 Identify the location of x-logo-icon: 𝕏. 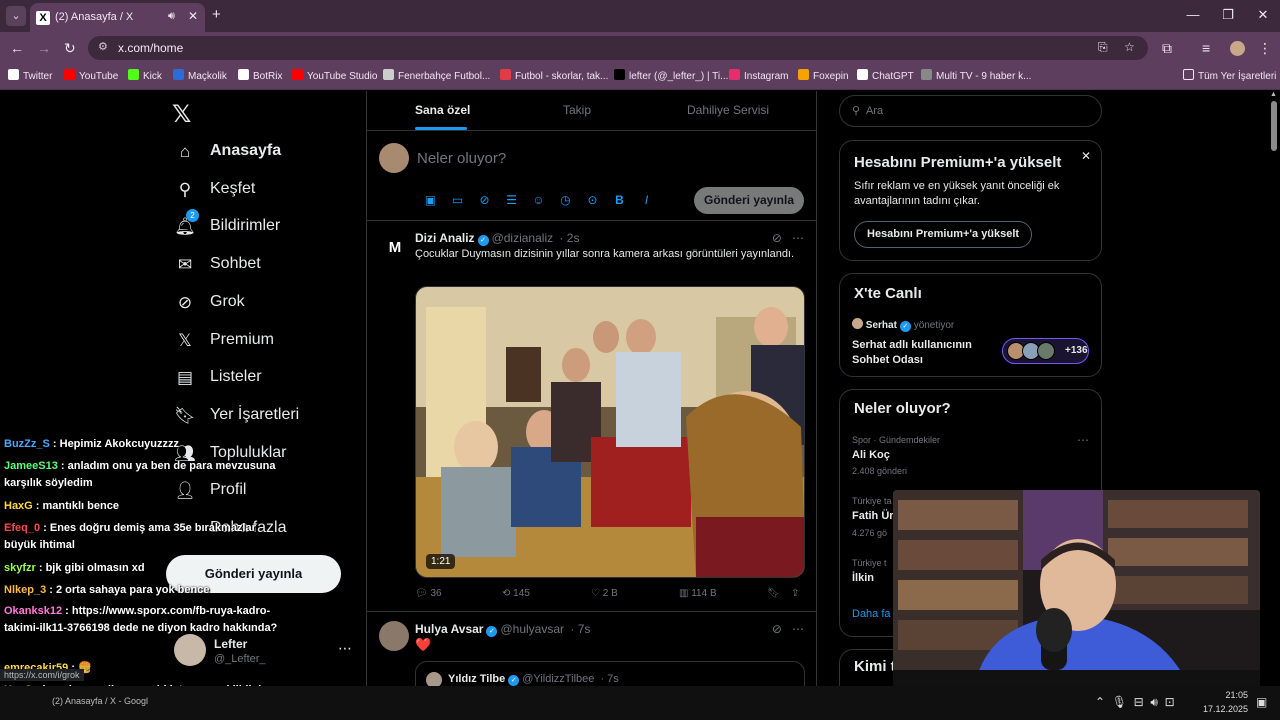
(181, 114).